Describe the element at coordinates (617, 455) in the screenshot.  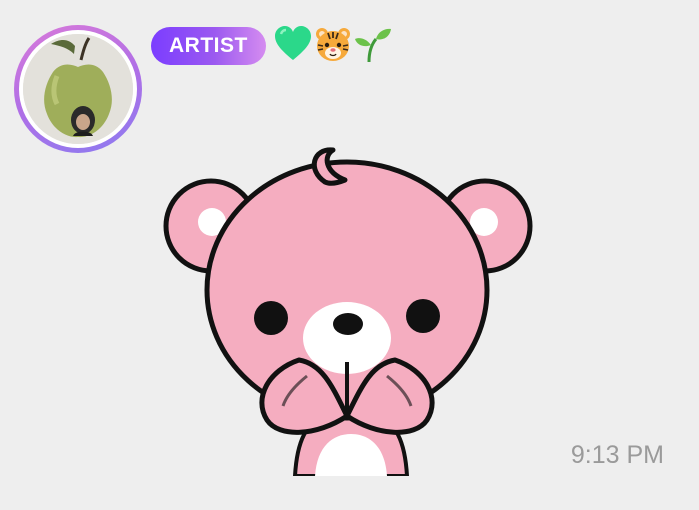
I see `message-timestamp: 9:13 PM` at that location.